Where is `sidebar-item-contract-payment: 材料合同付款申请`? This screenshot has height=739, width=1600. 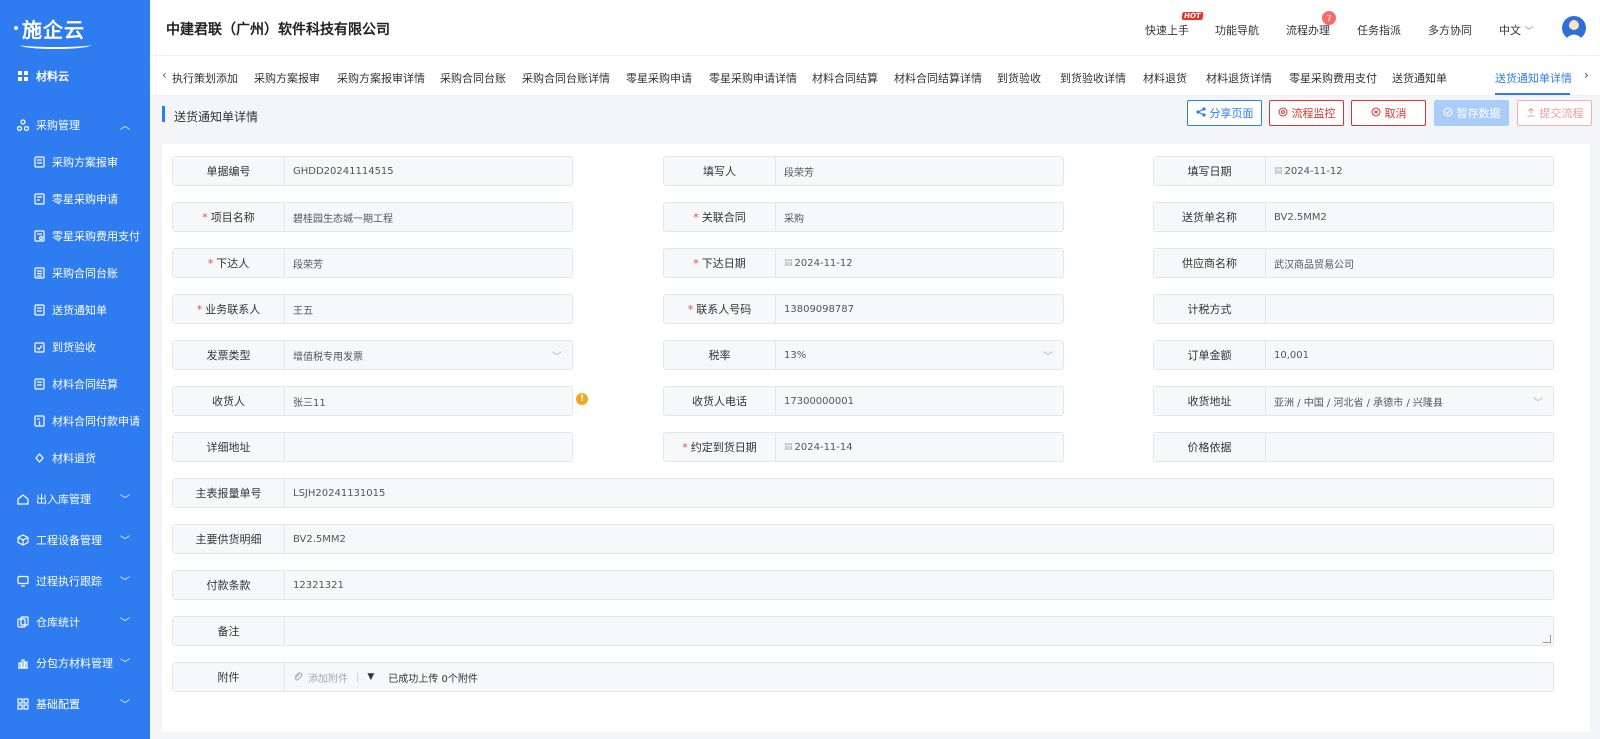 sidebar-item-contract-payment: 材料合同付款申请 is located at coordinates (75, 421).